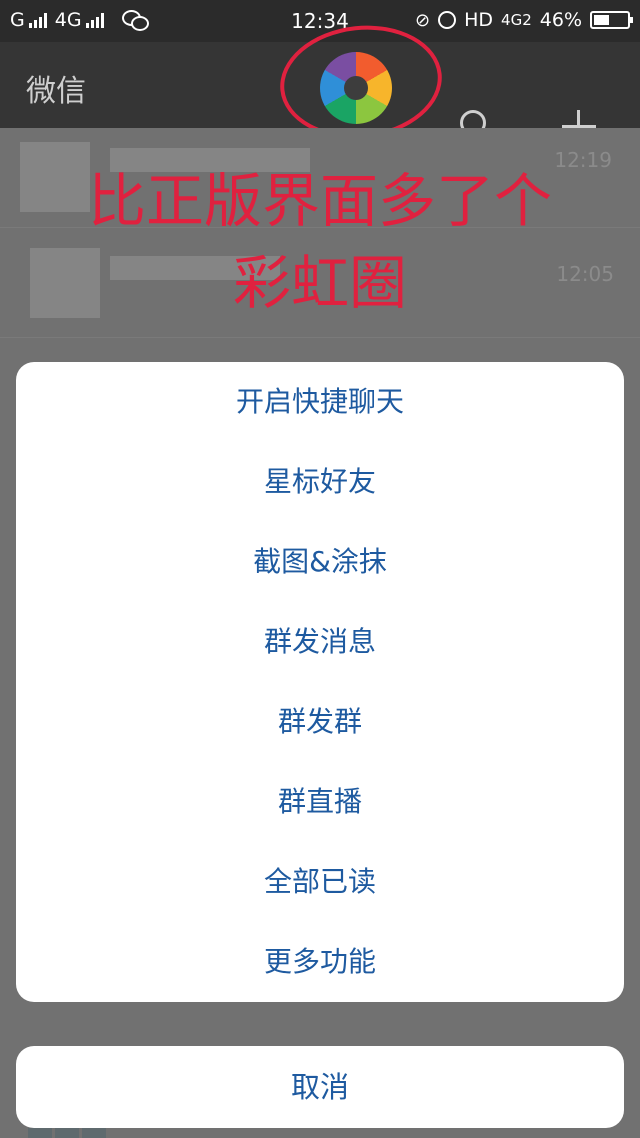 The width and height of the screenshot is (640, 1138). I want to click on thumbnail-strip, so click(67, 1133).